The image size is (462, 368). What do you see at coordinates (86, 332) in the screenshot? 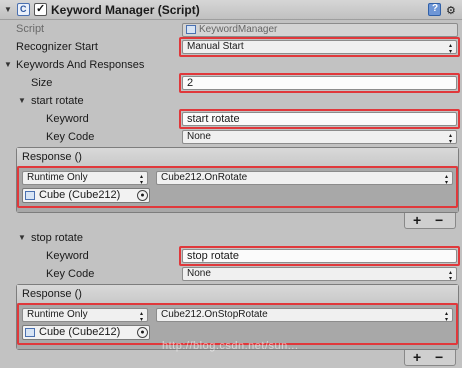
I see `element-1-object-field: Cube (Cube212) ●` at bounding box center [86, 332].